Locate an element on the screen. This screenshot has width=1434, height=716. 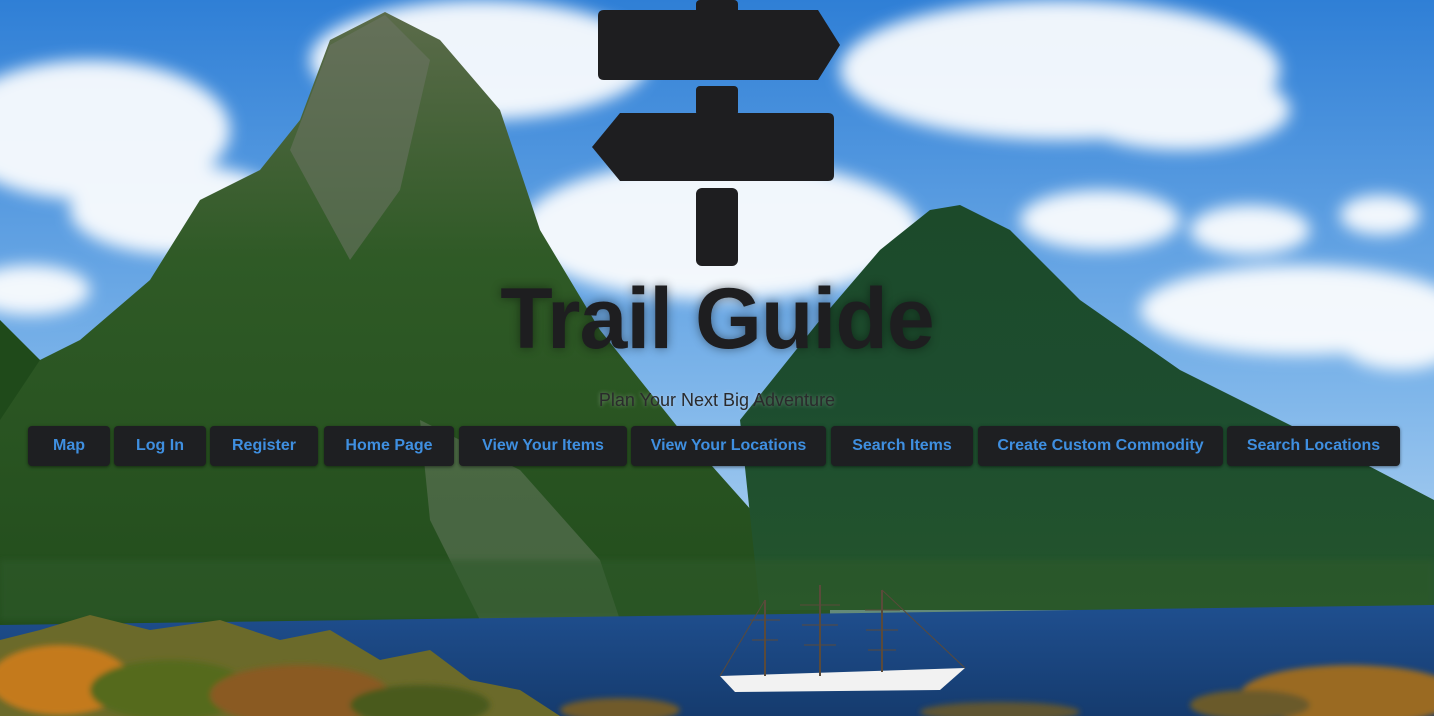
nav-search-items-button: Search Items is located at coordinates (902, 446).